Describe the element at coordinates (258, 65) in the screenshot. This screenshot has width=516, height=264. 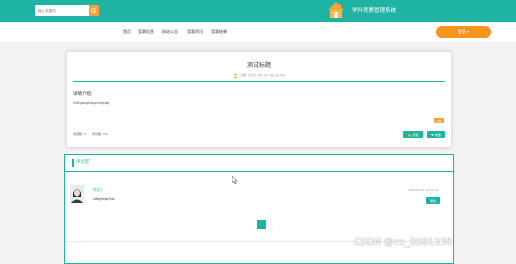
I see `article-title: 测试标题` at that location.